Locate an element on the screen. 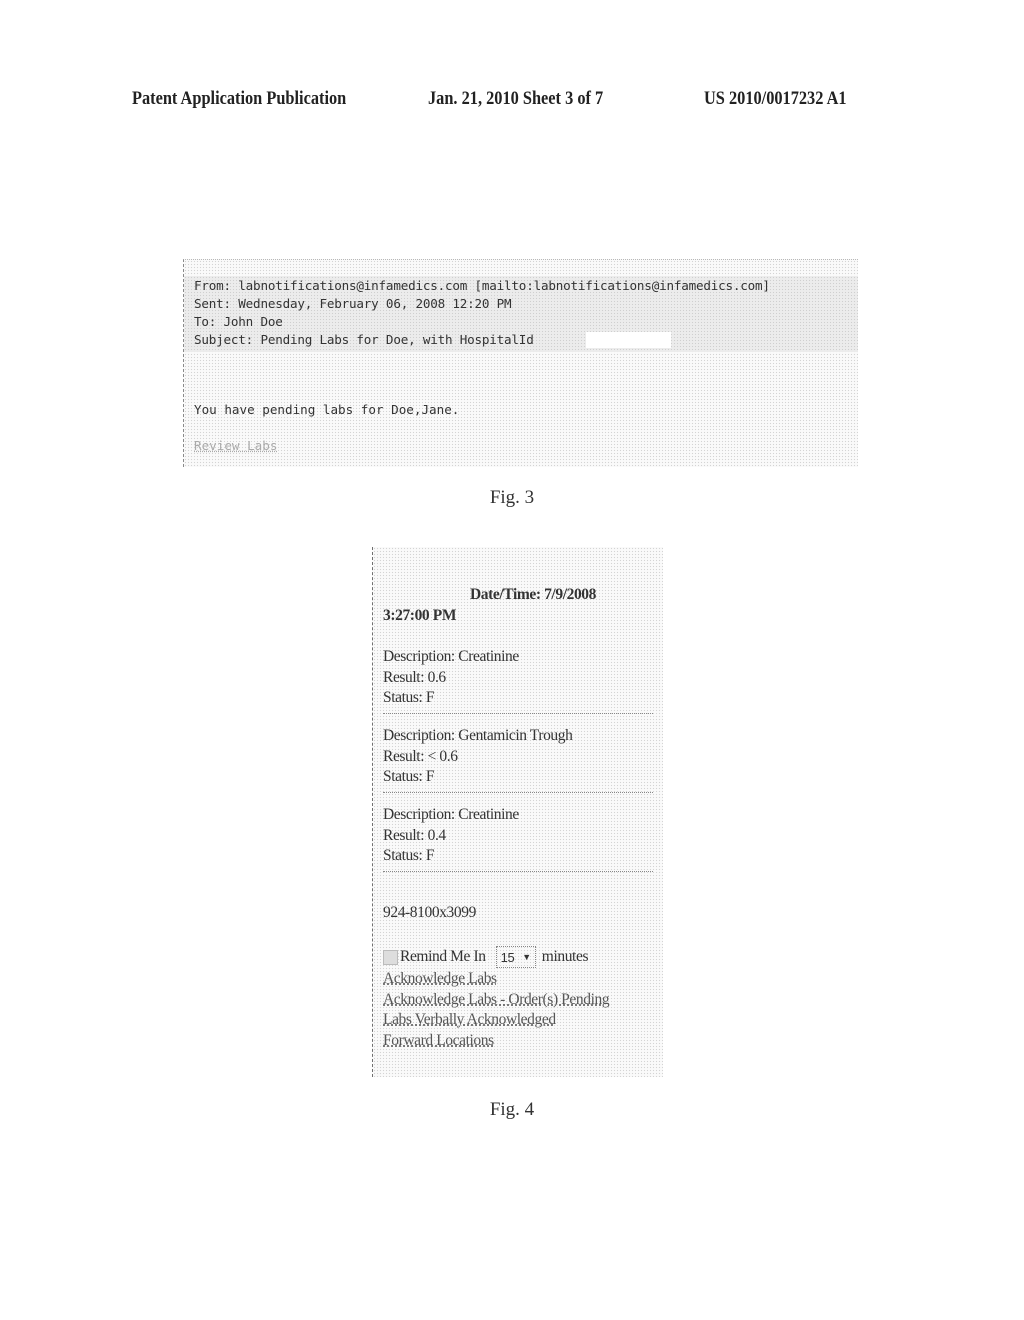 Image resolution: width=1024 pixels, height=1320 pixels. email-to: To: John Doe is located at coordinates (238, 321).